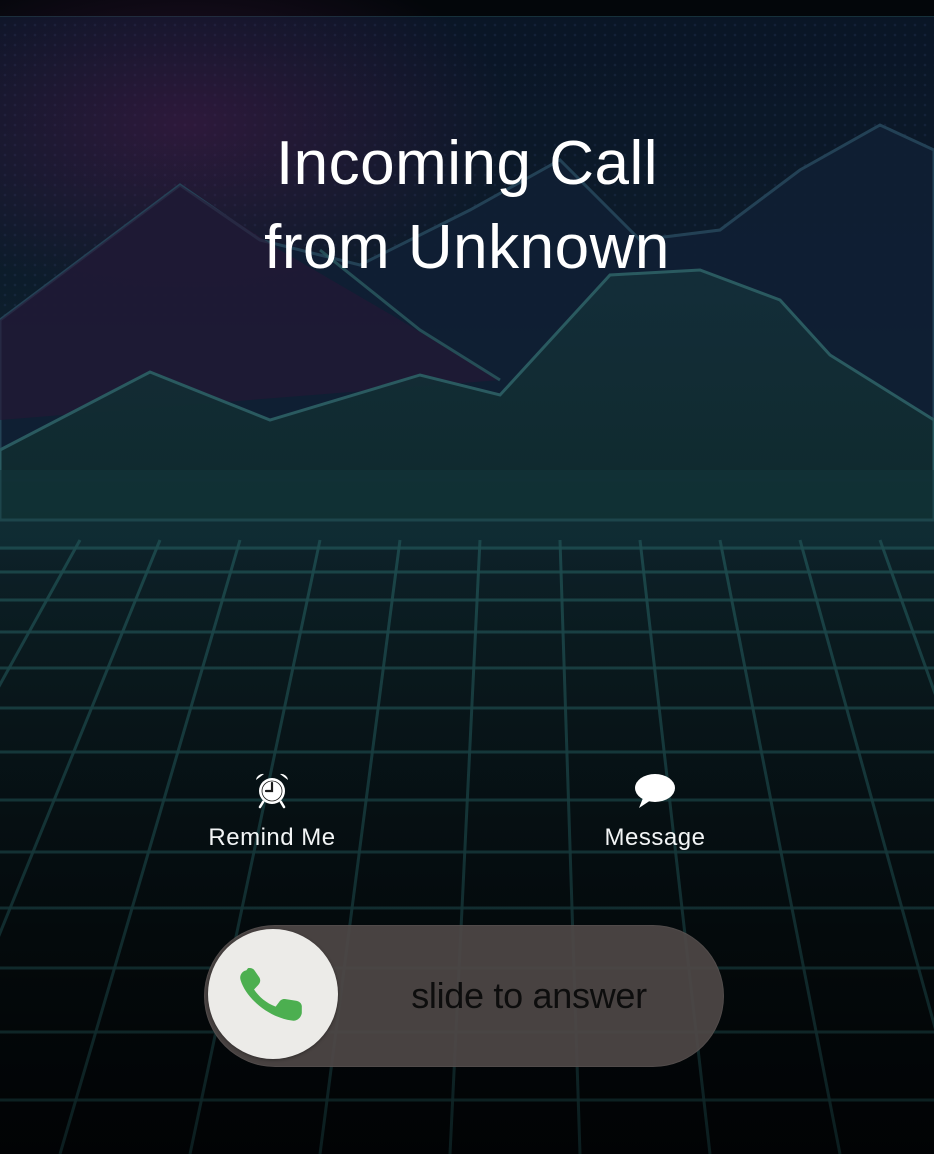  I want to click on caller-title: Incoming Call from Unknown, so click(467, 206).